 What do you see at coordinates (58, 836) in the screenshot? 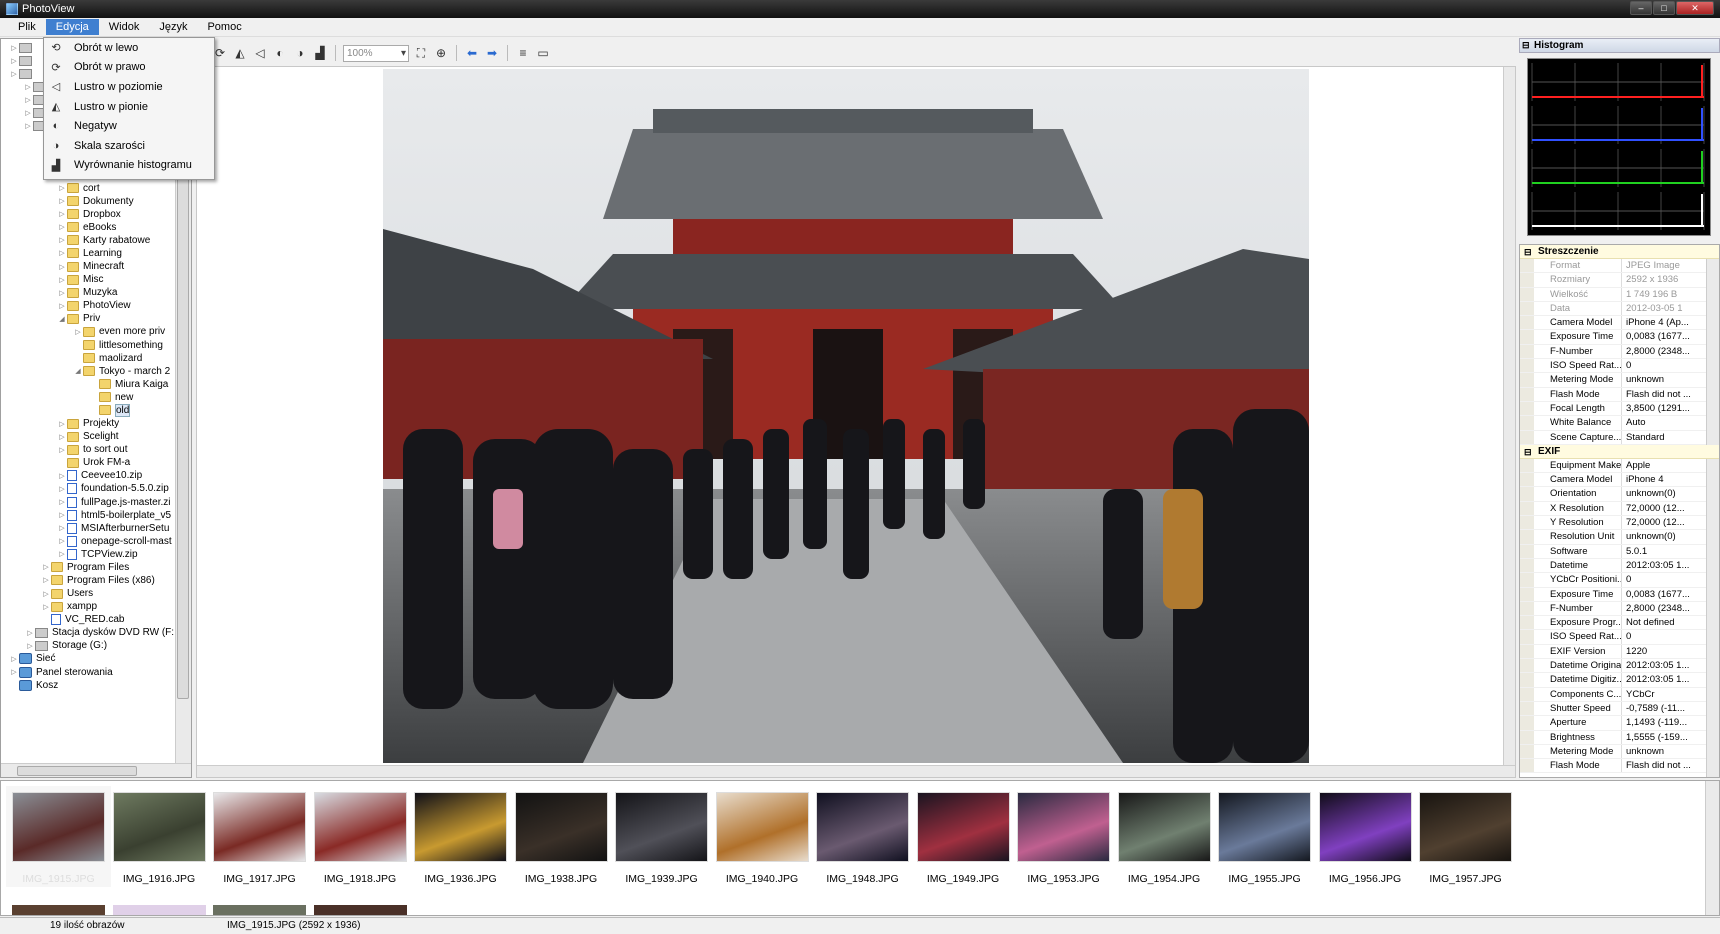
I see `thumbnail: IMG_1915.JPG` at bounding box center [58, 836].